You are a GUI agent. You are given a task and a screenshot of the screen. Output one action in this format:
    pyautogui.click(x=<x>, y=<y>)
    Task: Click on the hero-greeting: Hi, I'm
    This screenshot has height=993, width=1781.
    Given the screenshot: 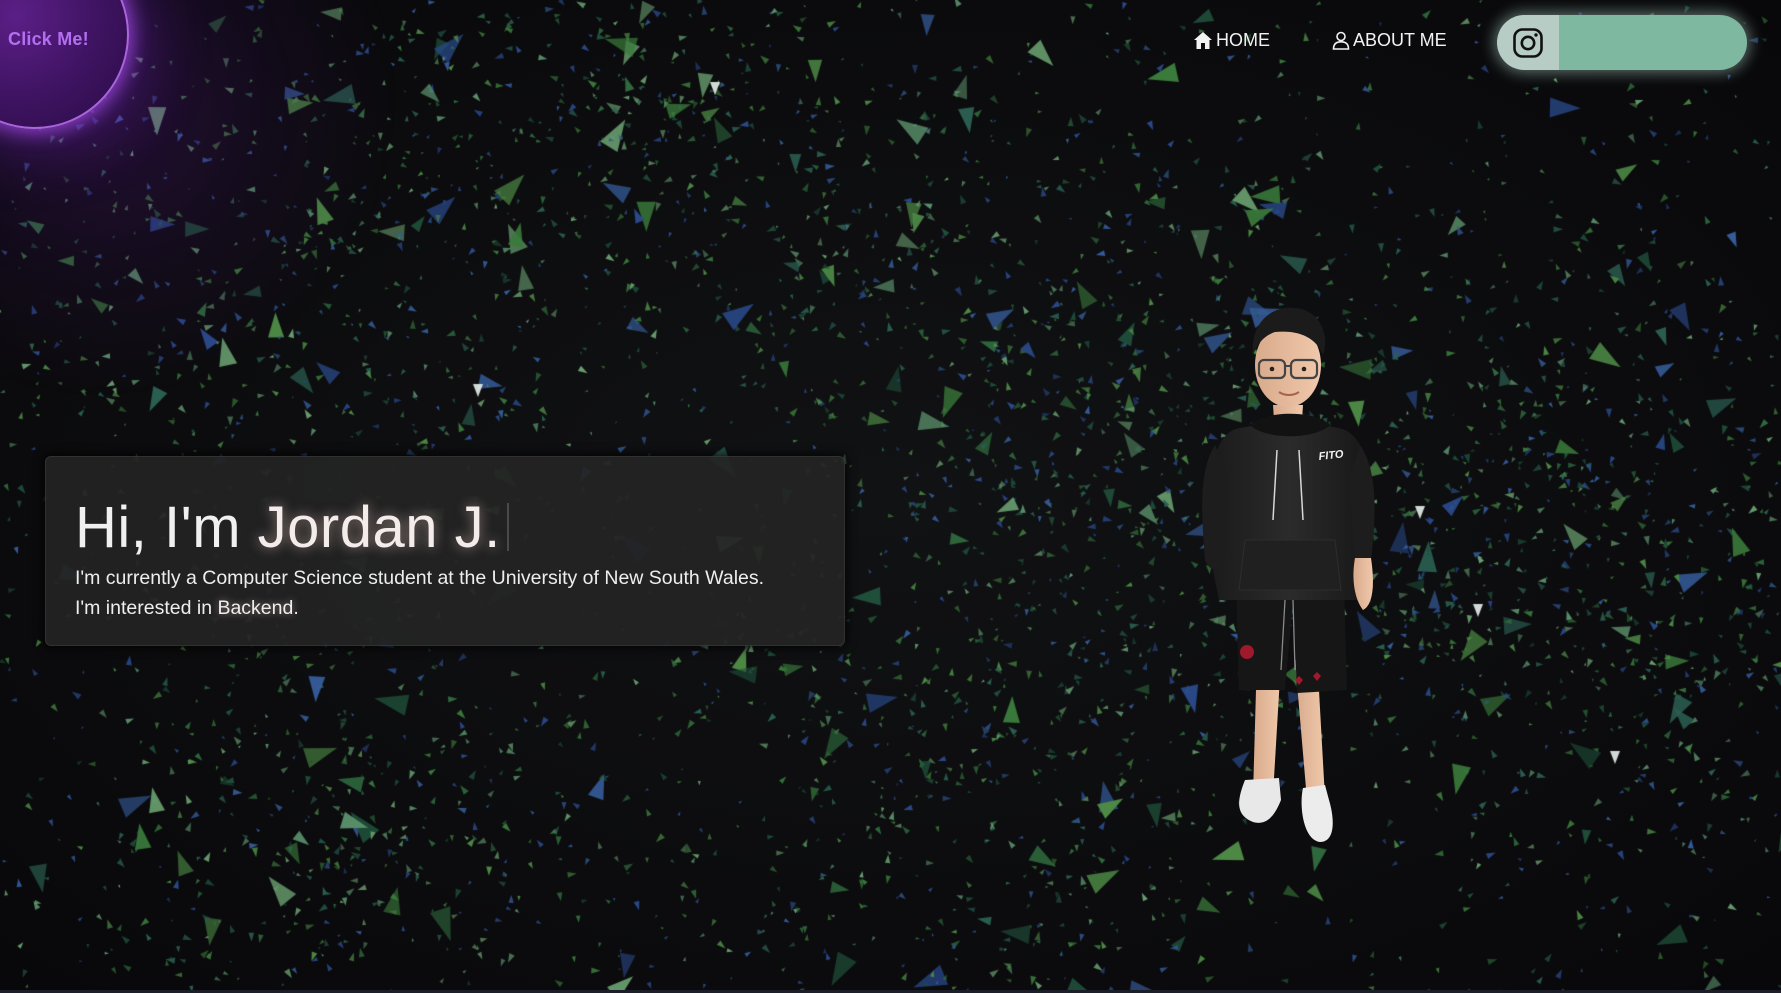 What is the action you would take?
    pyautogui.click(x=166, y=527)
    